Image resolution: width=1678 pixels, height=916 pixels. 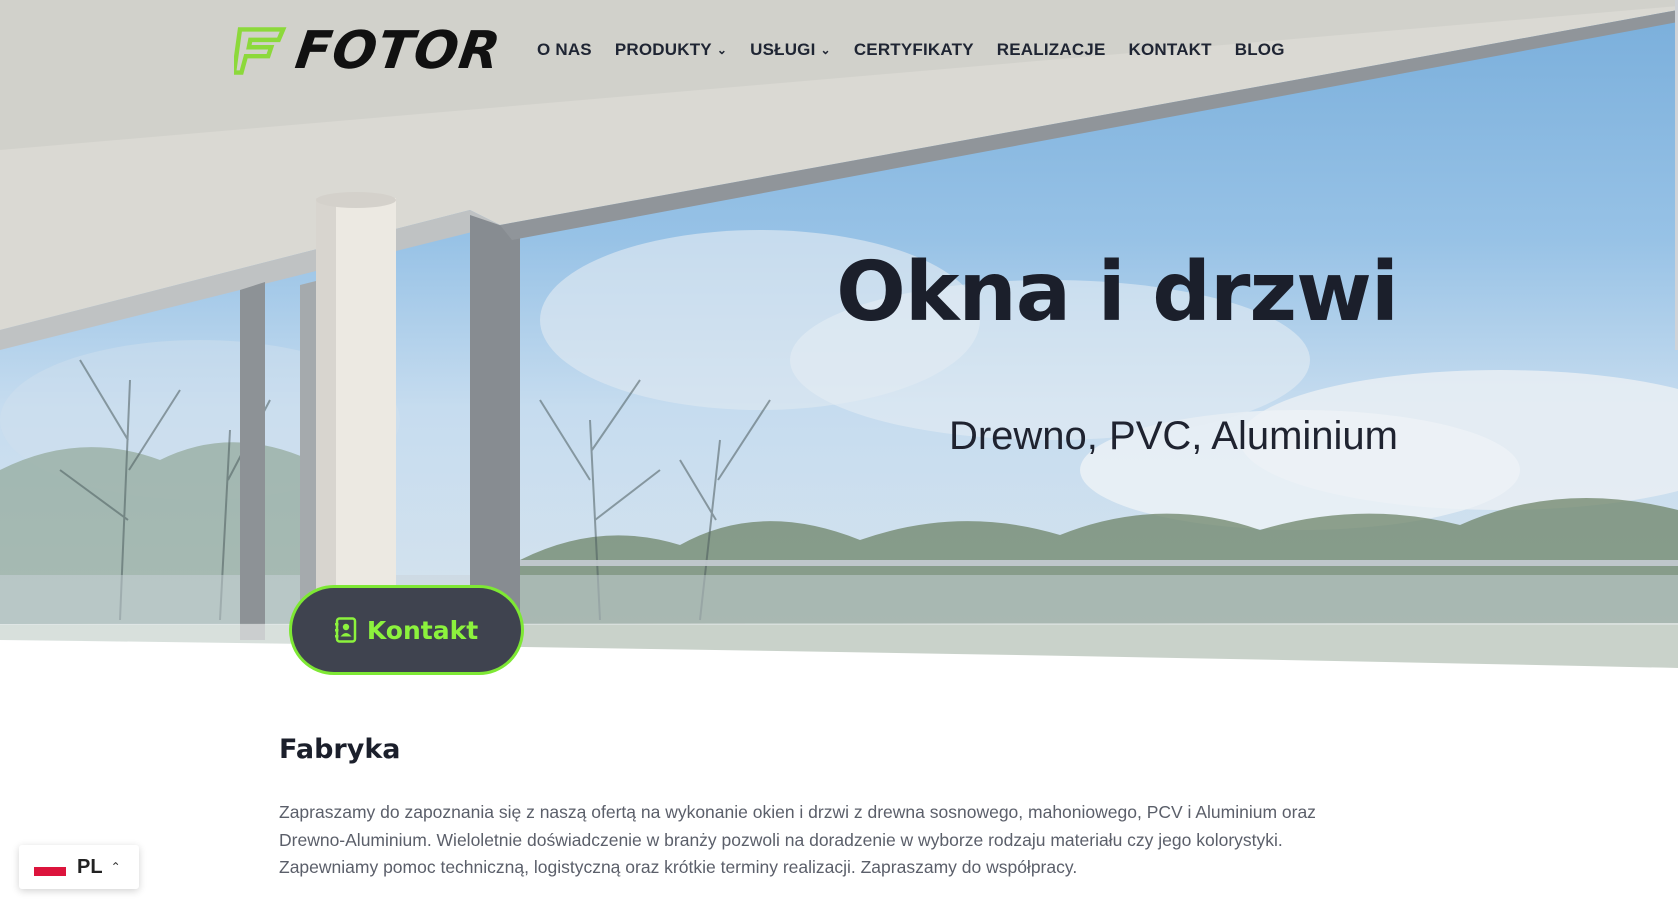 I want to click on nav-item-realizacje: REALIZACJE, so click(x=1051, y=50).